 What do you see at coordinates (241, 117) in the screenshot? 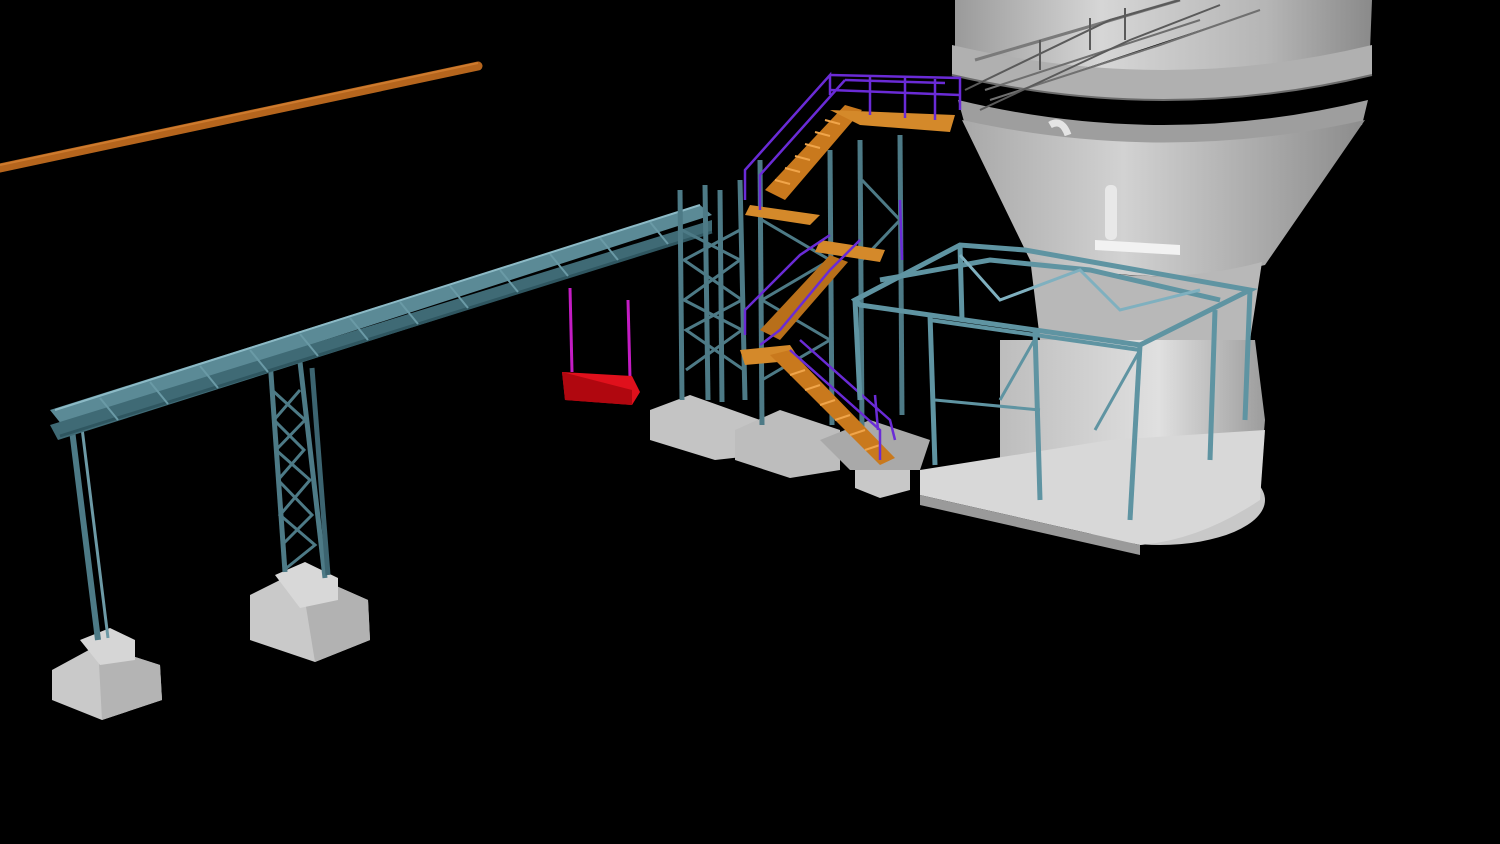
I see `orange-pipe` at bounding box center [241, 117].